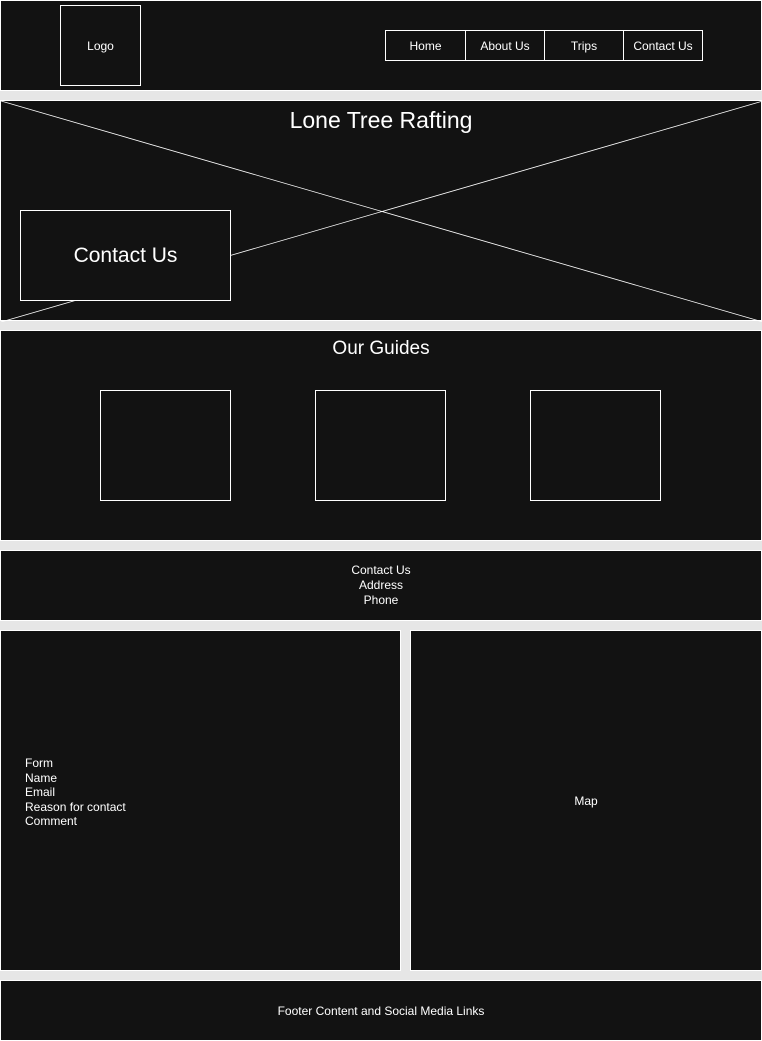  What do you see at coordinates (75, 821) in the screenshot?
I see `form-field-comment: Comment` at bounding box center [75, 821].